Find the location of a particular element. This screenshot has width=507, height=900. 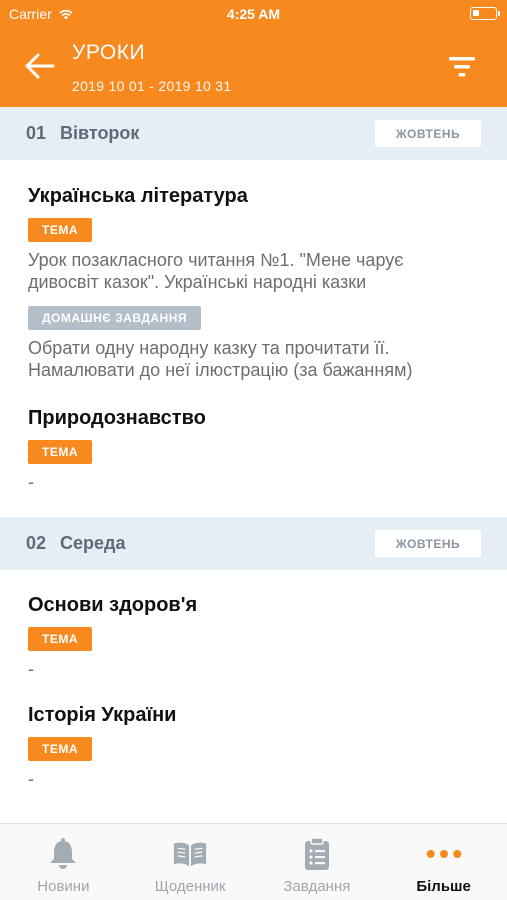

lesson-item: Історія України ТЕМА - is located at coordinates (253, 735).